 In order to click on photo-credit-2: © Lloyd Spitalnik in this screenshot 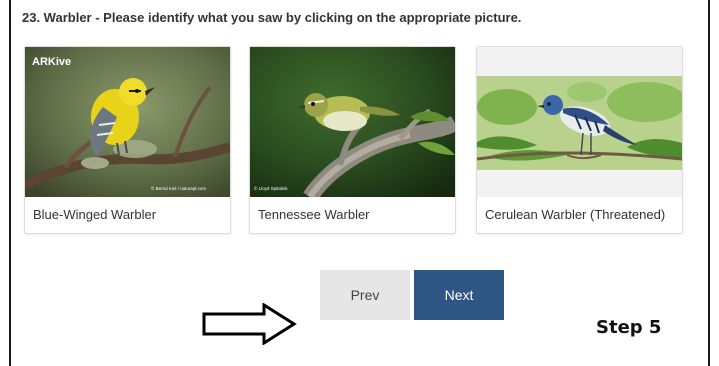, I will do `click(271, 188)`.